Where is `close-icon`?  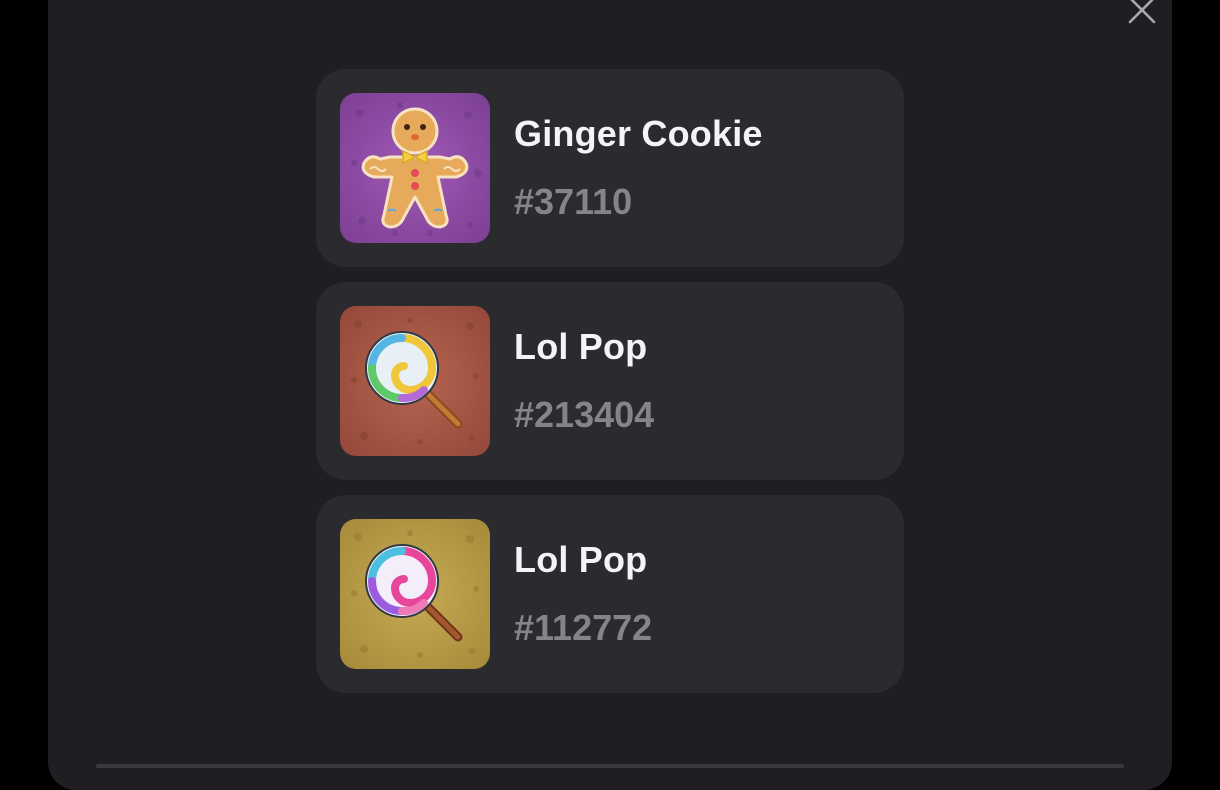
close-icon is located at coordinates (1142, 12).